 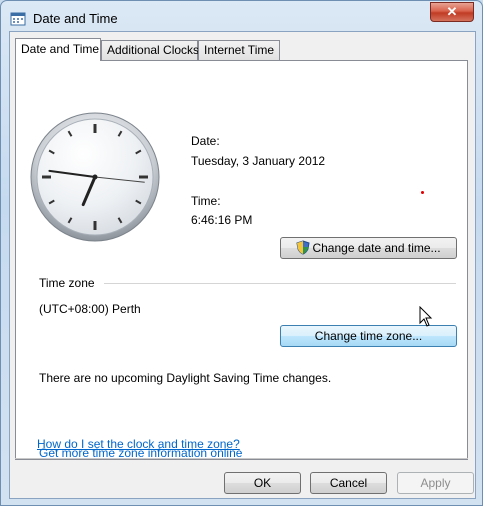 I want to click on time-value: 6:46:16 PM, so click(x=222, y=220).